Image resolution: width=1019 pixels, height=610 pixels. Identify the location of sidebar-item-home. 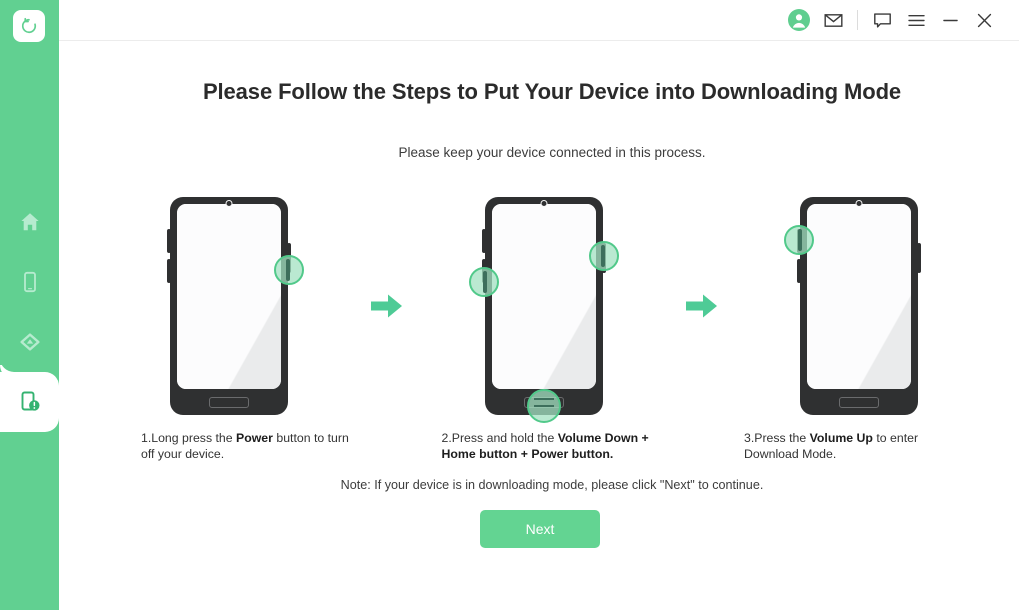
(29, 222).